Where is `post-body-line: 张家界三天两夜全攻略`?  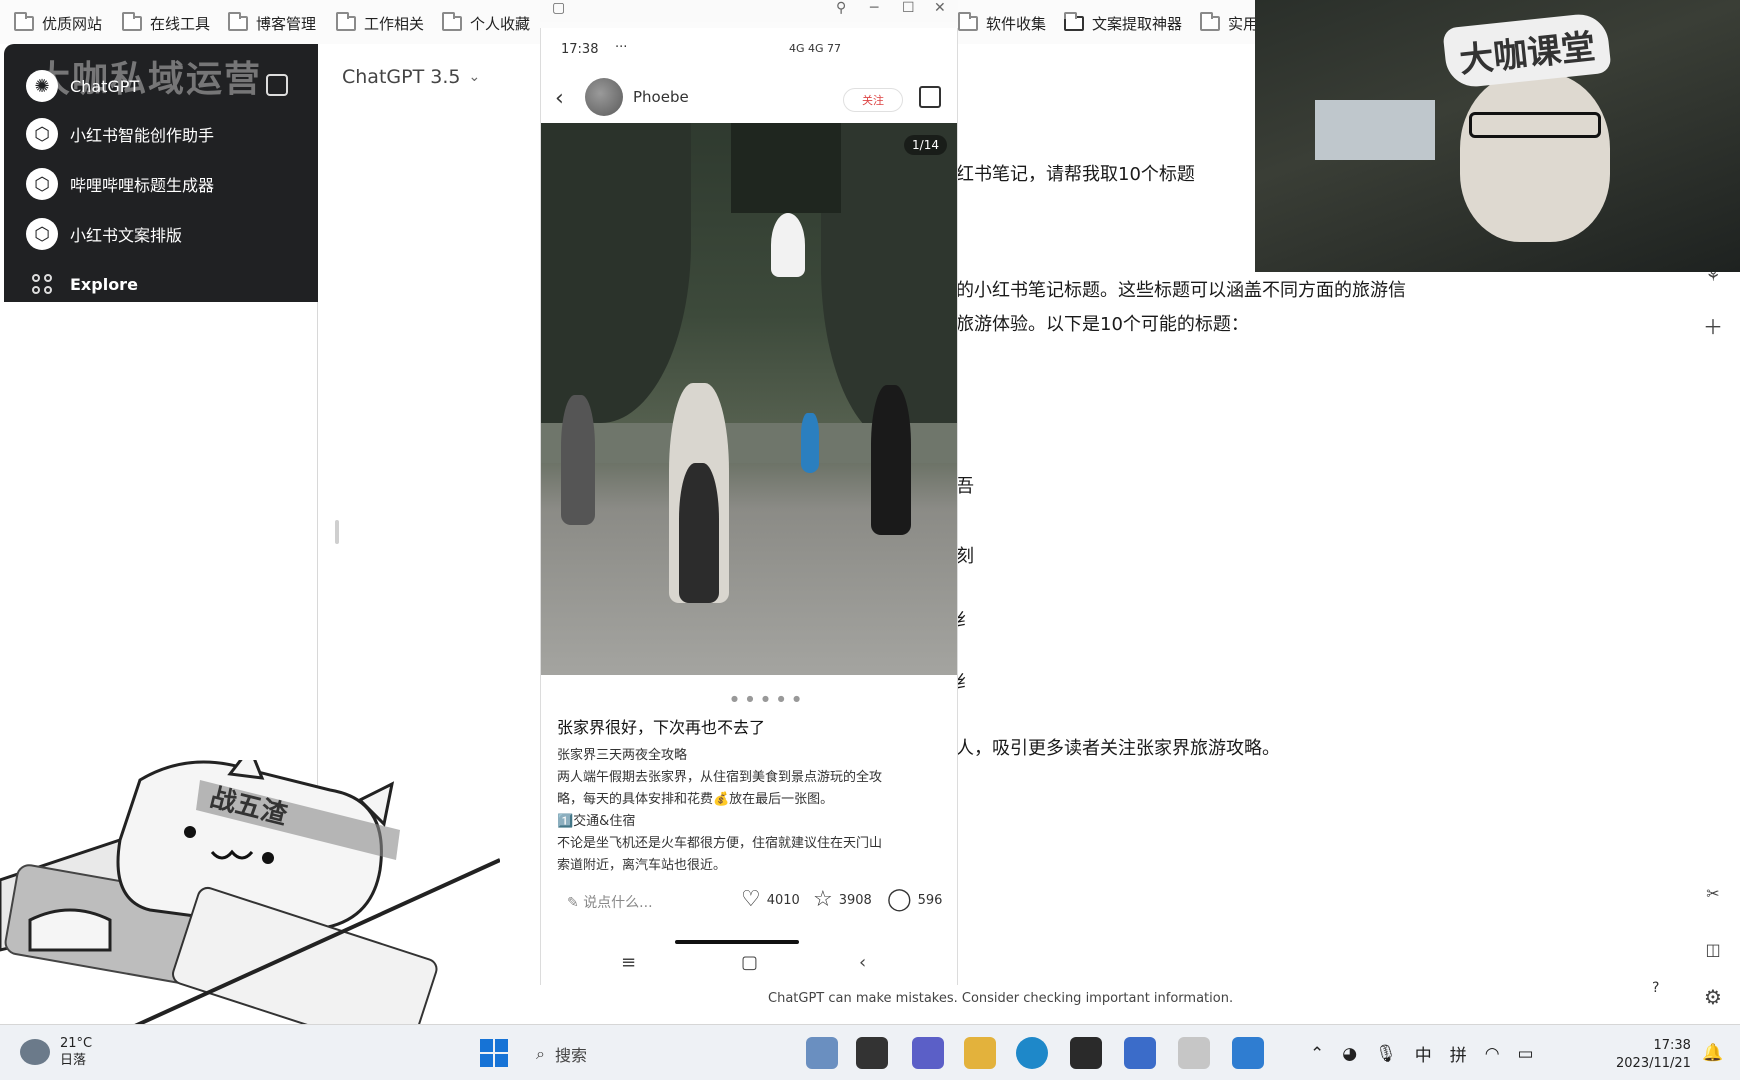
post-body-line: 张家界三天两夜全攻略 is located at coordinates (622, 755).